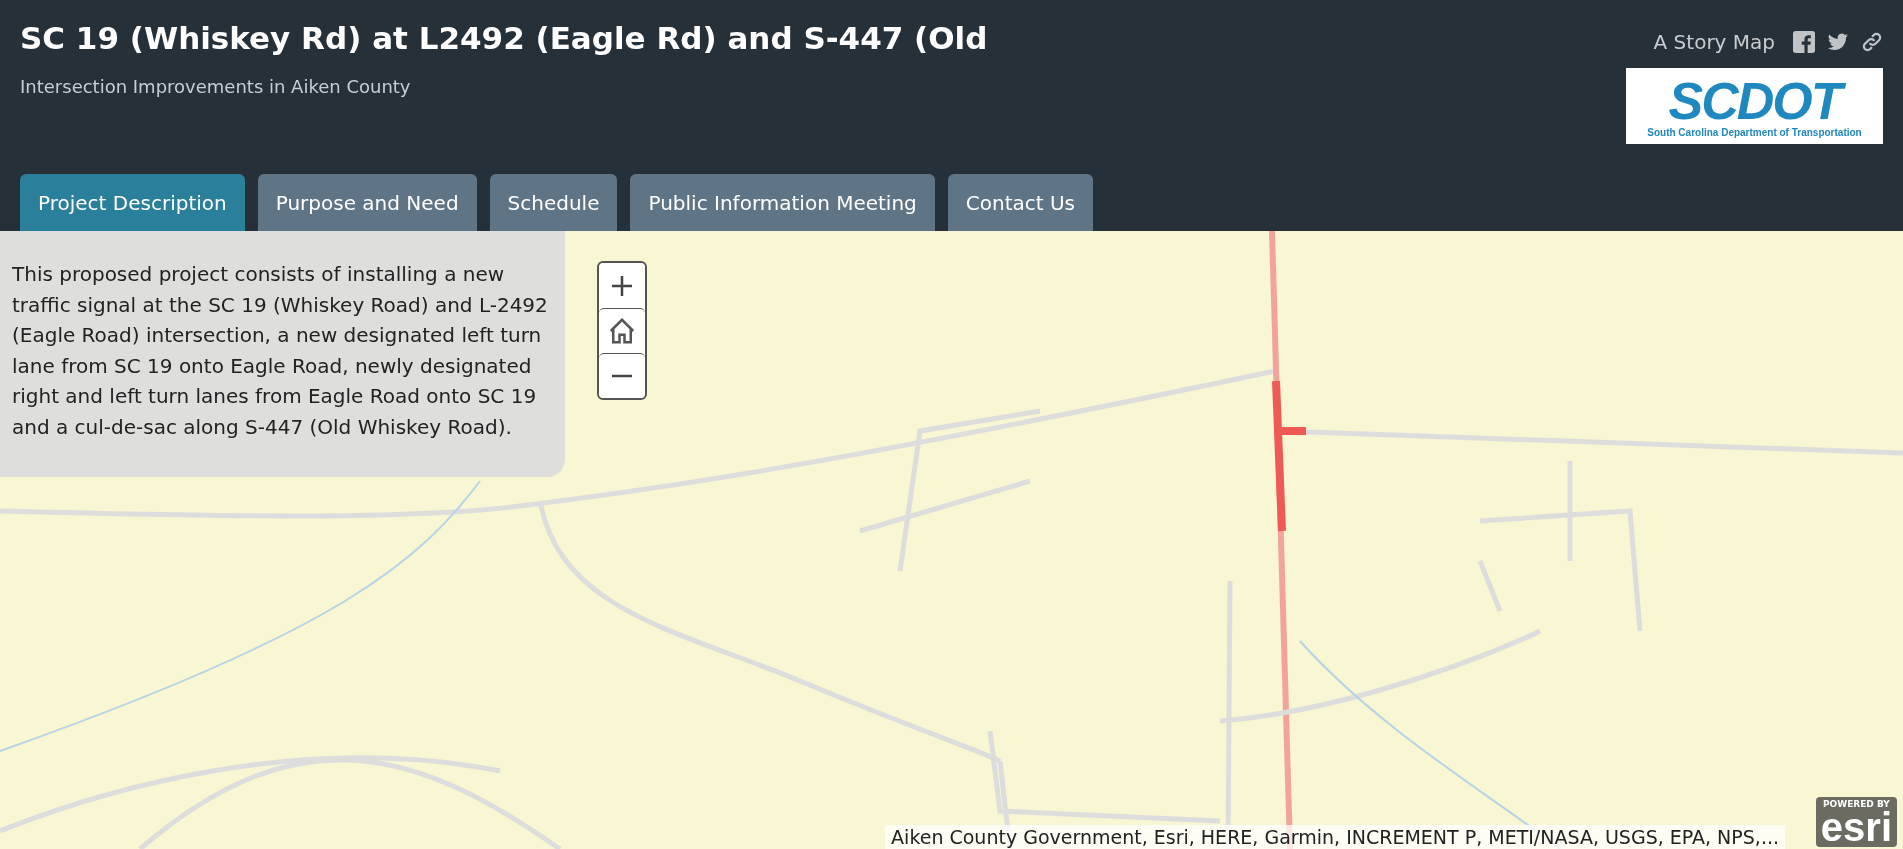 The width and height of the screenshot is (1903, 849). What do you see at coordinates (1856, 804) in the screenshot?
I see `powered-by-label: POWERED BY` at bounding box center [1856, 804].